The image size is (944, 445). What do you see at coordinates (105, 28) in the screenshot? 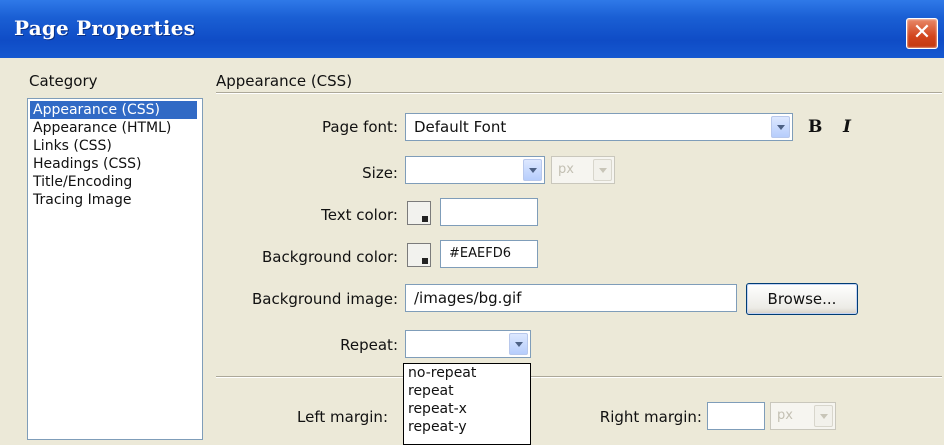
I see `window-title: Page Properties` at bounding box center [105, 28].